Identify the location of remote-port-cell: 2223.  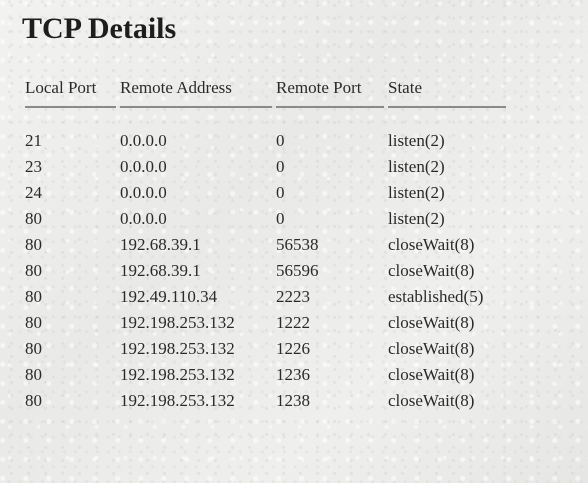
(293, 296).